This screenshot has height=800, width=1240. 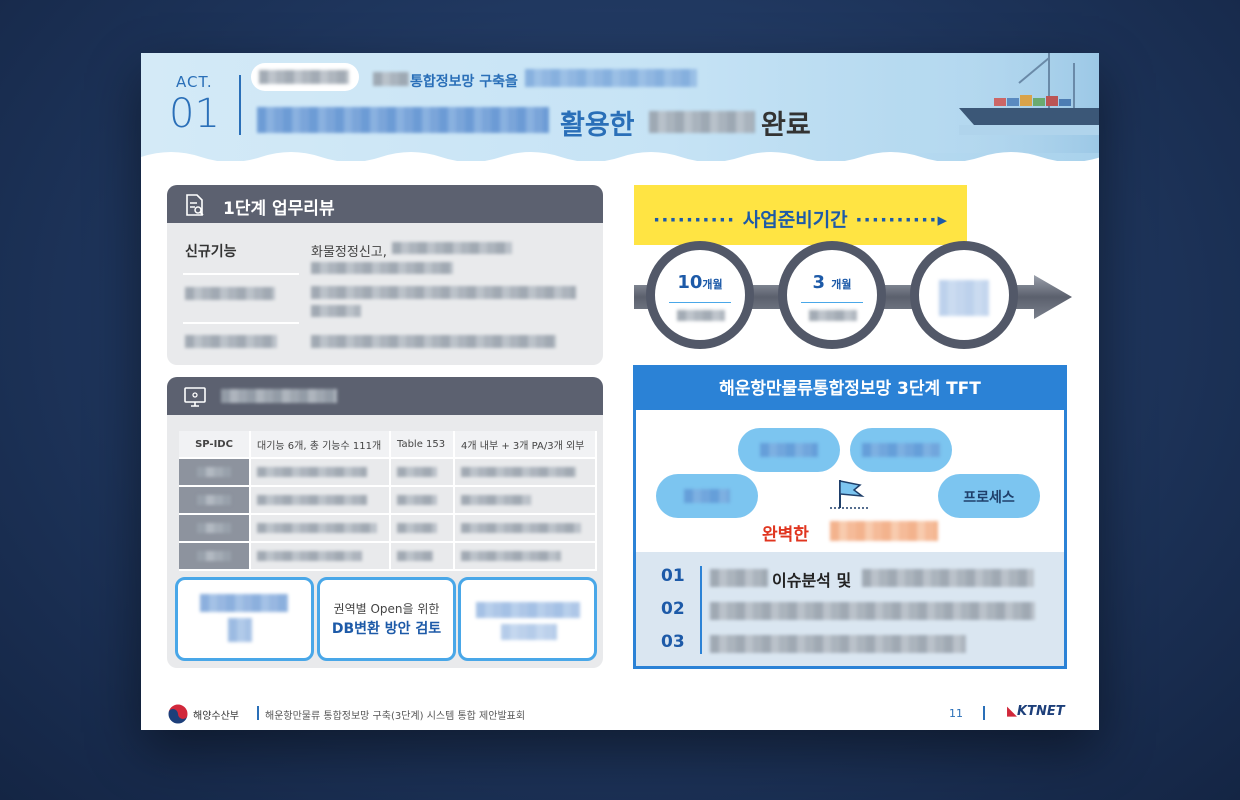 What do you see at coordinates (849, 494) in the screenshot?
I see `flag-icon` at bounding box center [849, 494].